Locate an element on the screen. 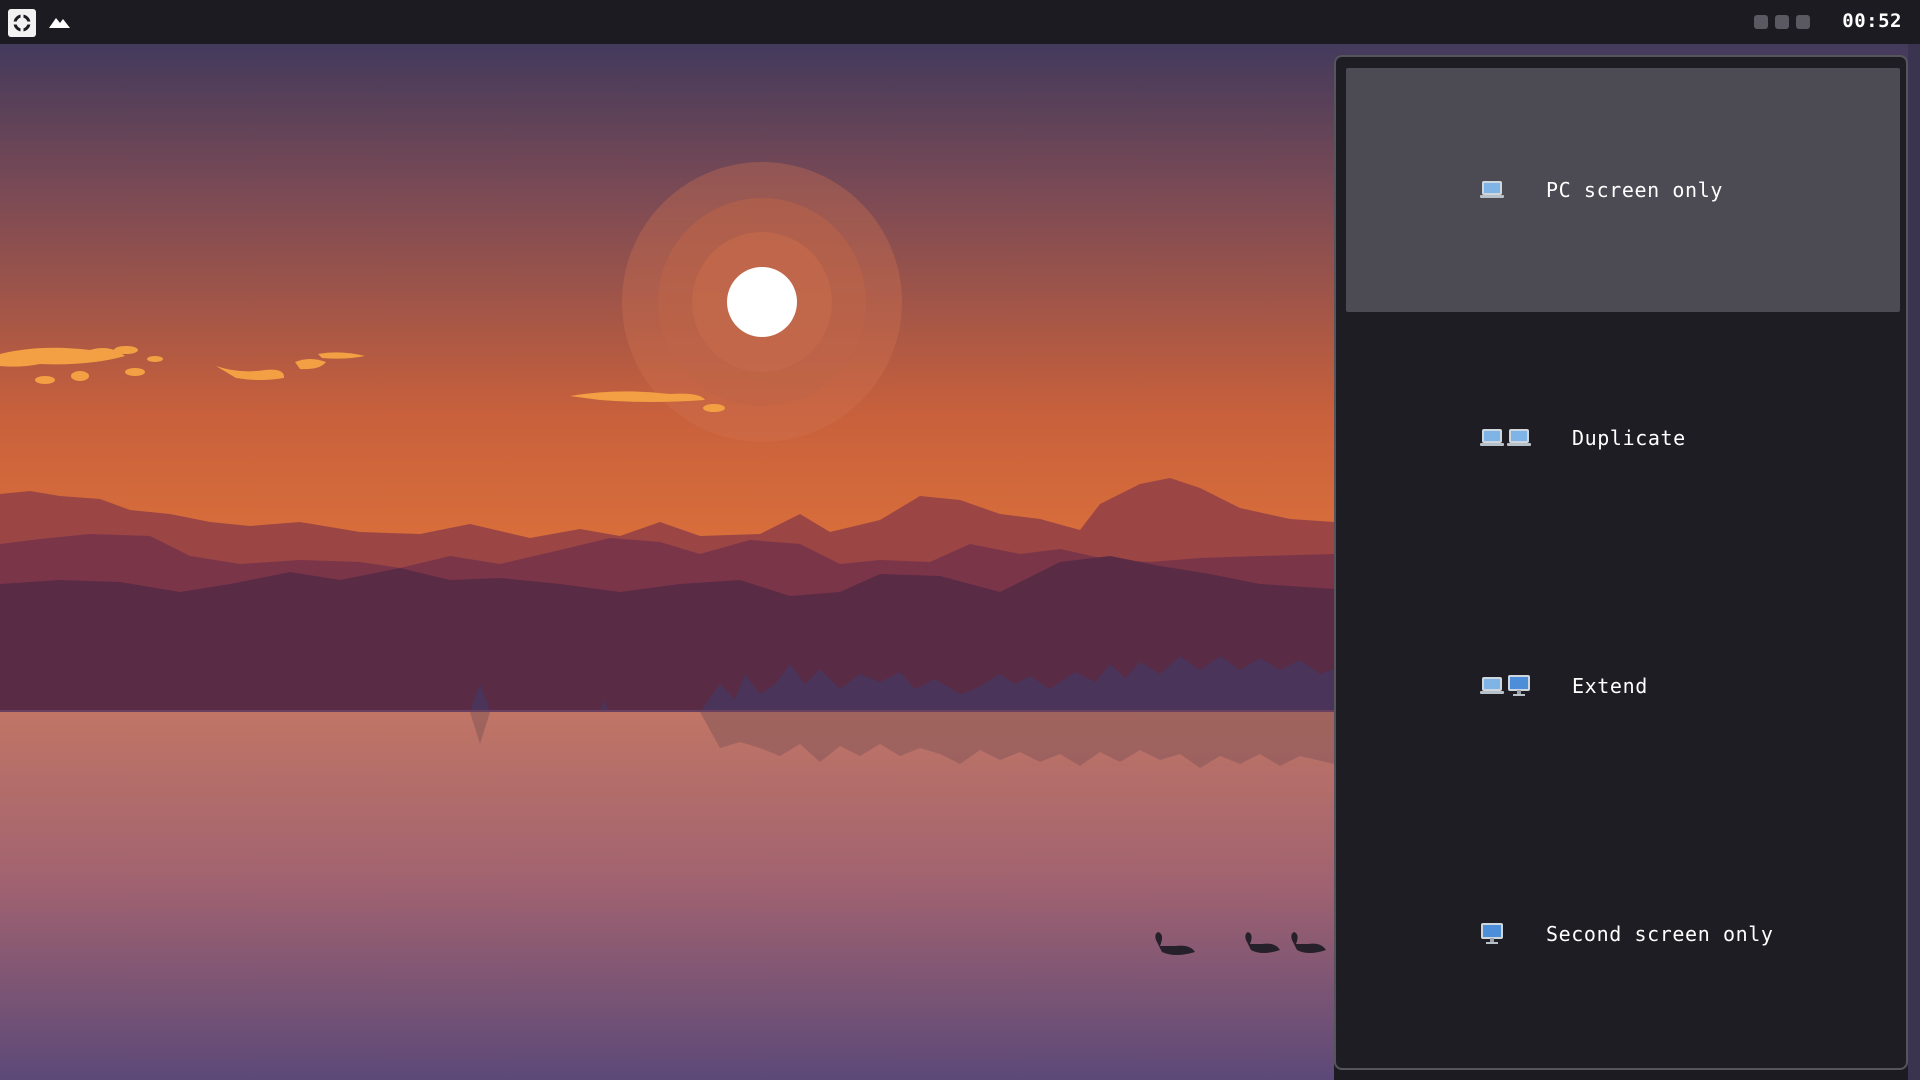 The width and height of the screenshot is (1920, 1080). sun-graphic is located at coordinates (762, 302).